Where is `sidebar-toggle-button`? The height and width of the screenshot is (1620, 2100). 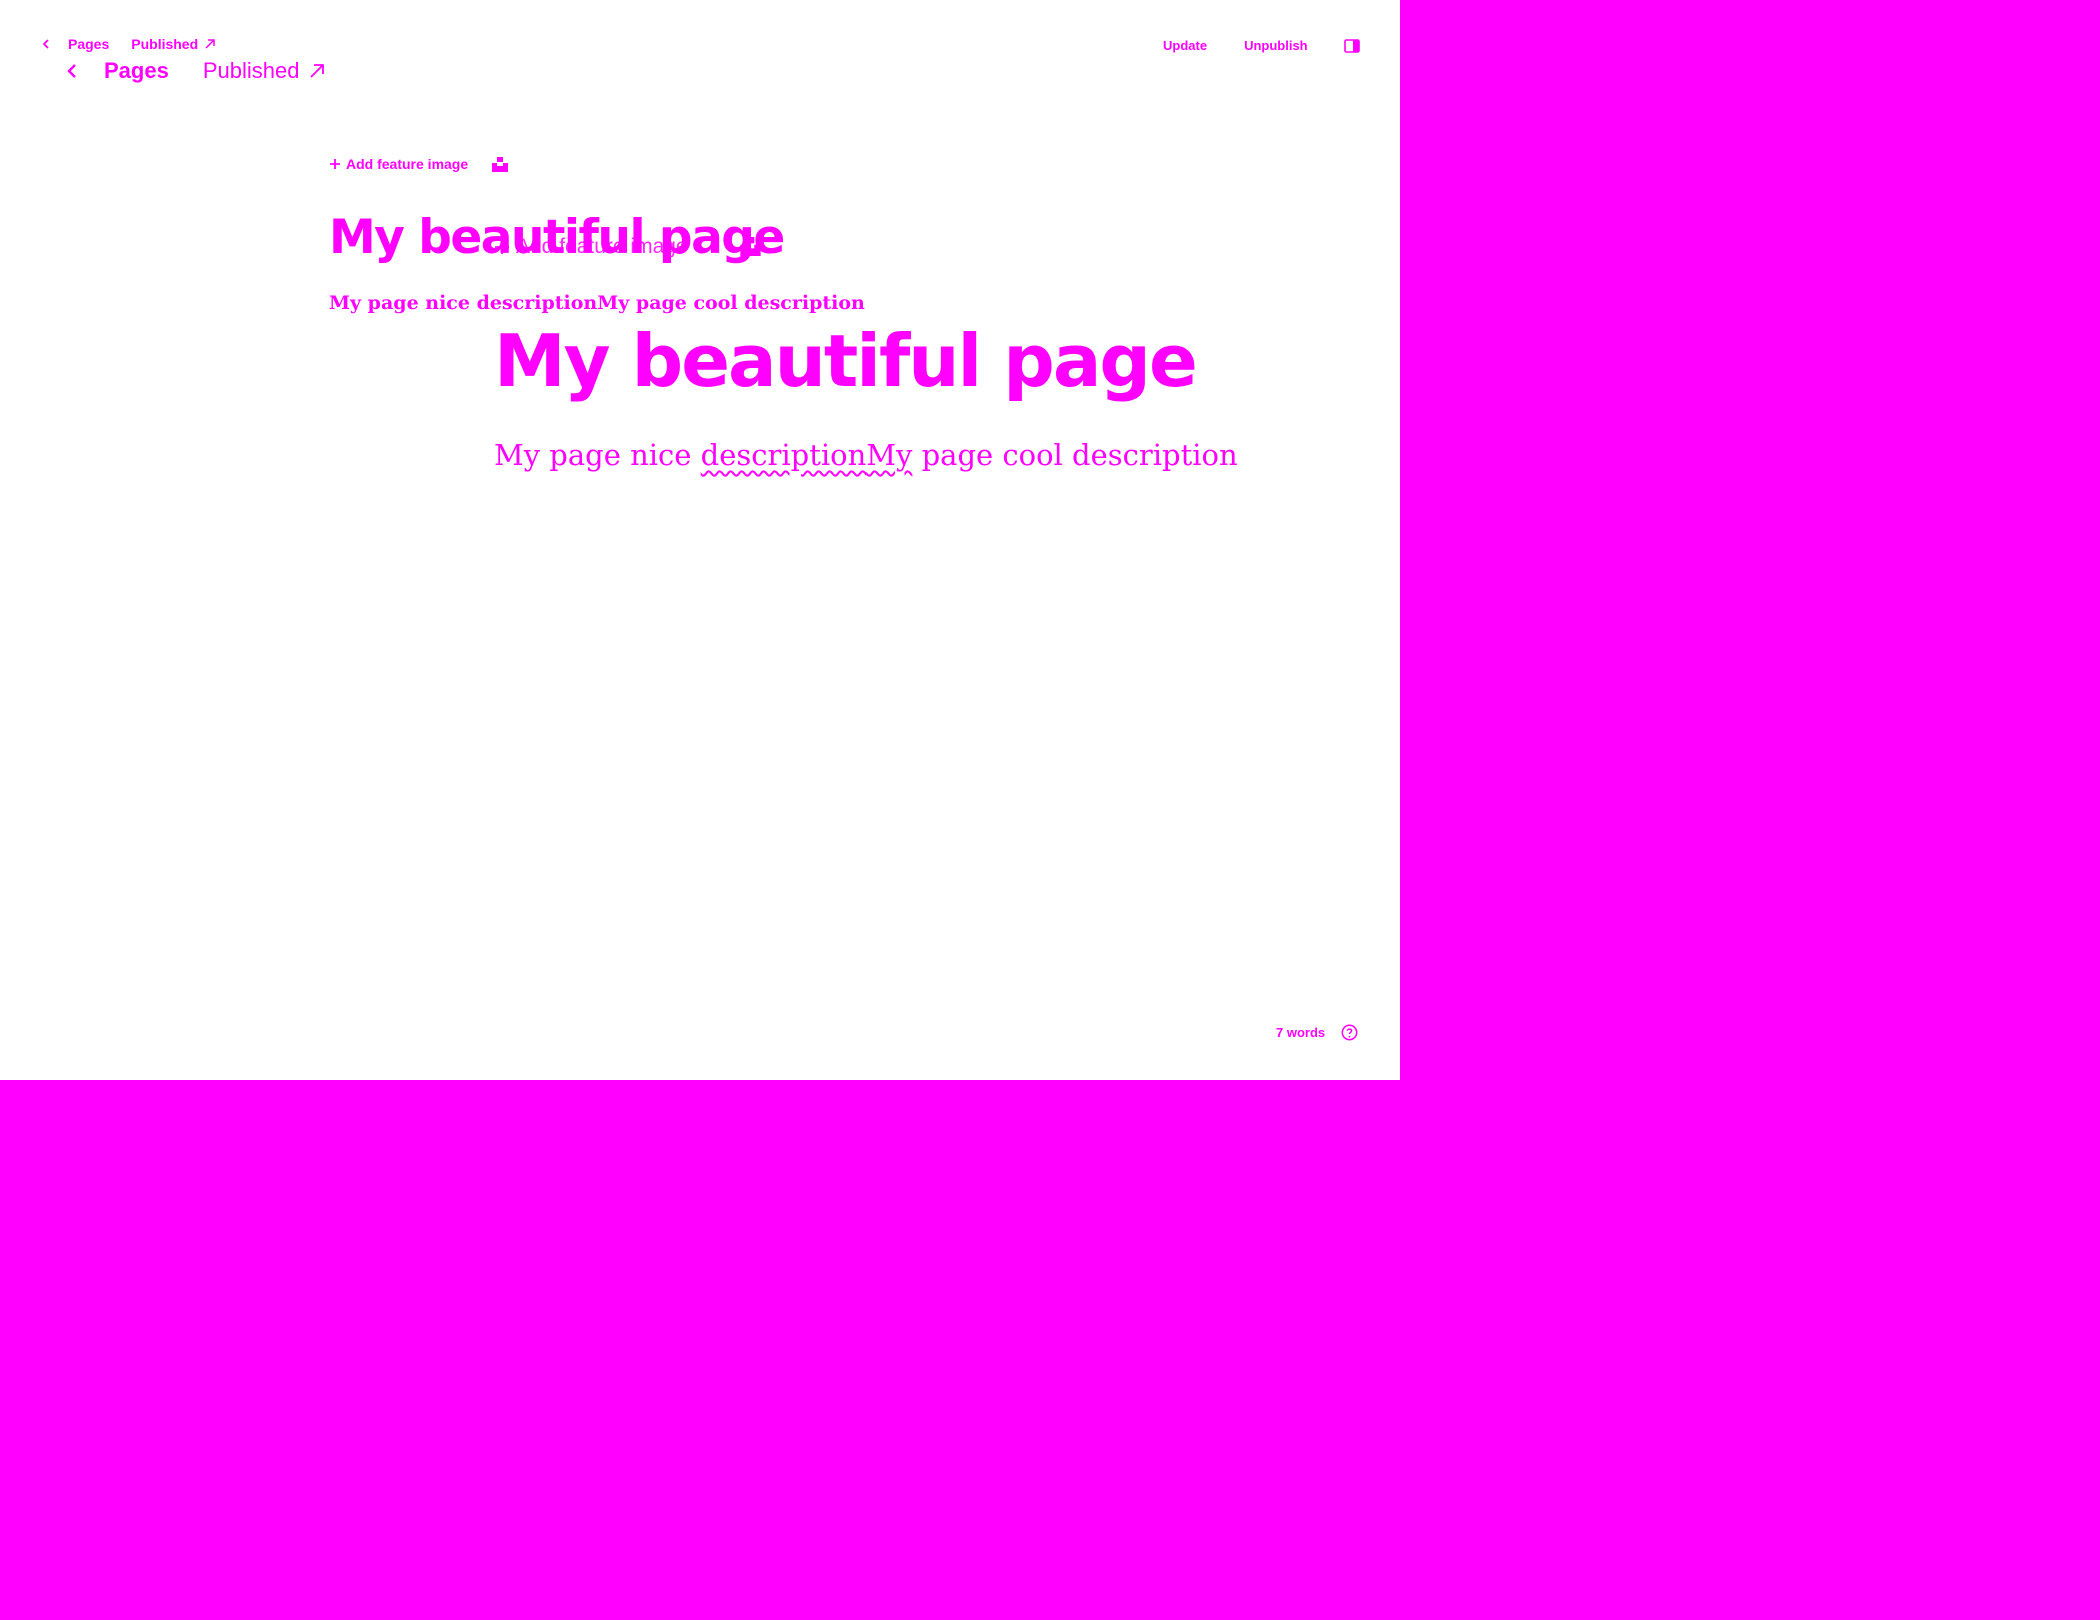
sidebar-toggle-button is located at coordinates (1351, 45).